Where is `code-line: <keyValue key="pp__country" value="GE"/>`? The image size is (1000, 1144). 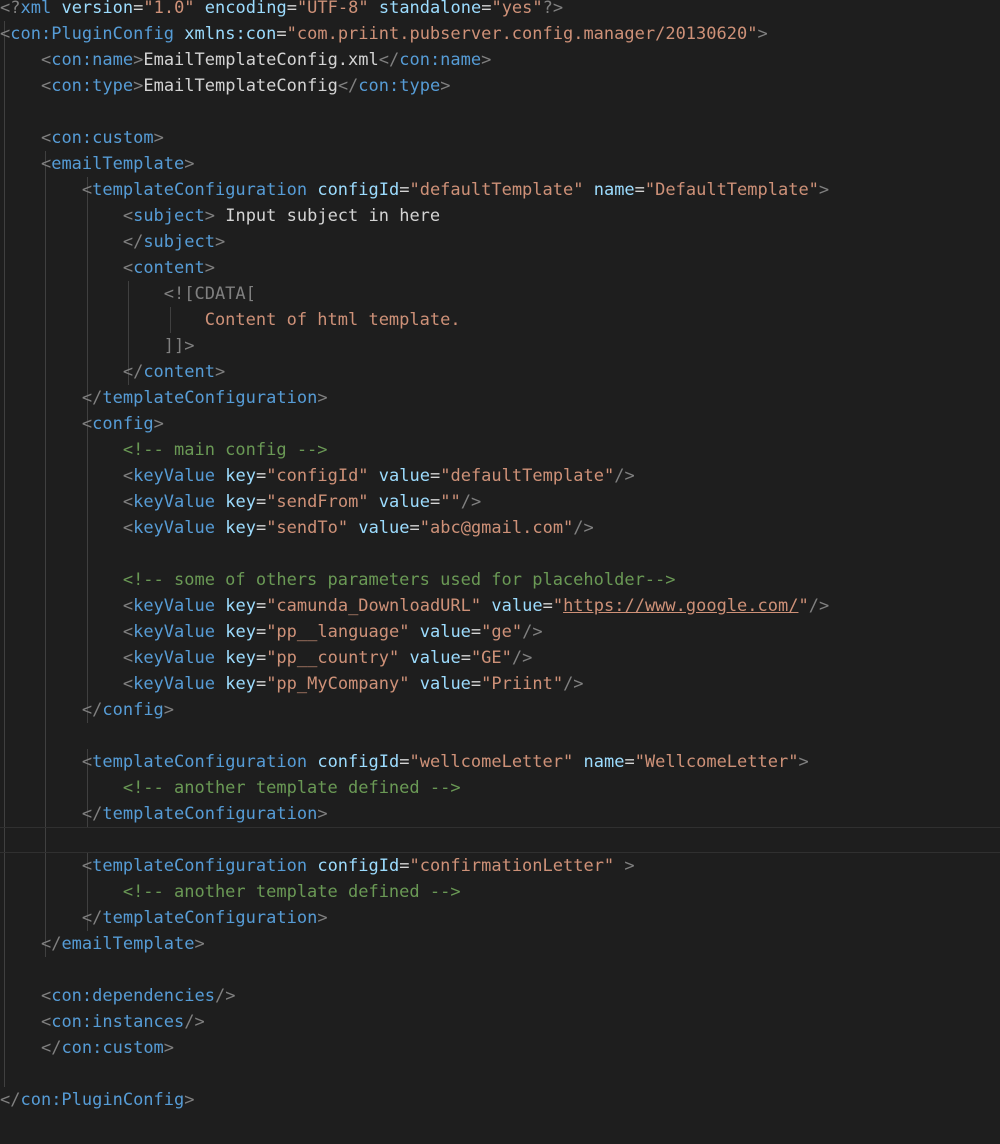 code-line: <keyValue key="pp__country" value="GE"/> is located at coordinates (500, 658).